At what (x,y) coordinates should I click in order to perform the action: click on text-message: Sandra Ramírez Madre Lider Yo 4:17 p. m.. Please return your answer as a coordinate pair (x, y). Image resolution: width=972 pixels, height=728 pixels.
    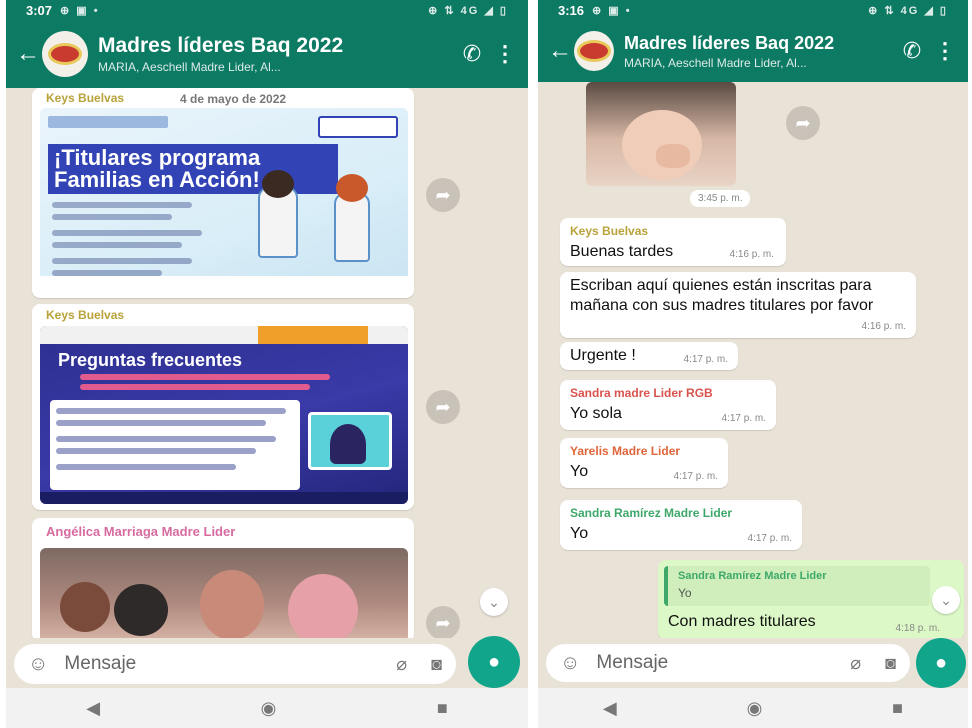
    Looking at the image, I should click on (681, 525).